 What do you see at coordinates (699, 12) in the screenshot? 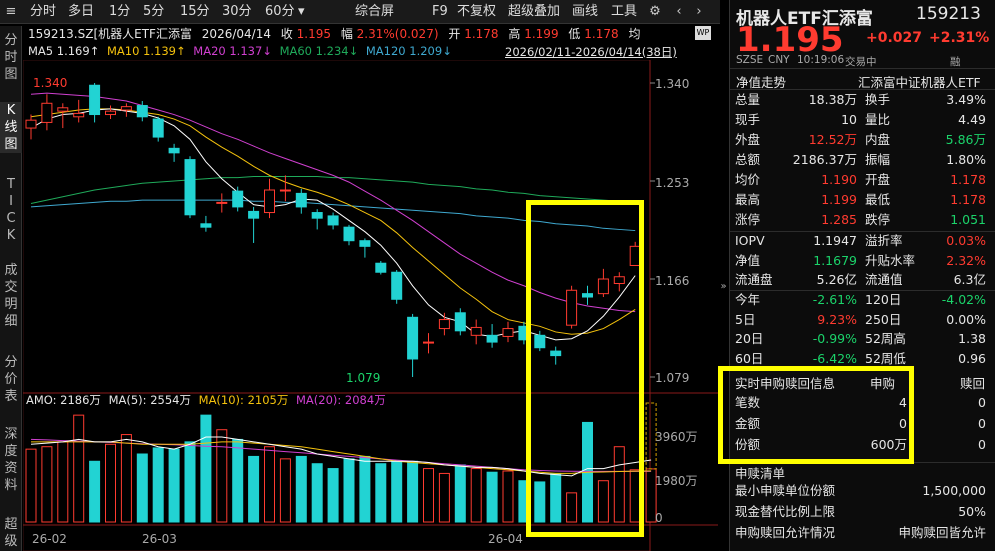
I see `next-arrow-icon: ›` at bounding box center [699, 12].